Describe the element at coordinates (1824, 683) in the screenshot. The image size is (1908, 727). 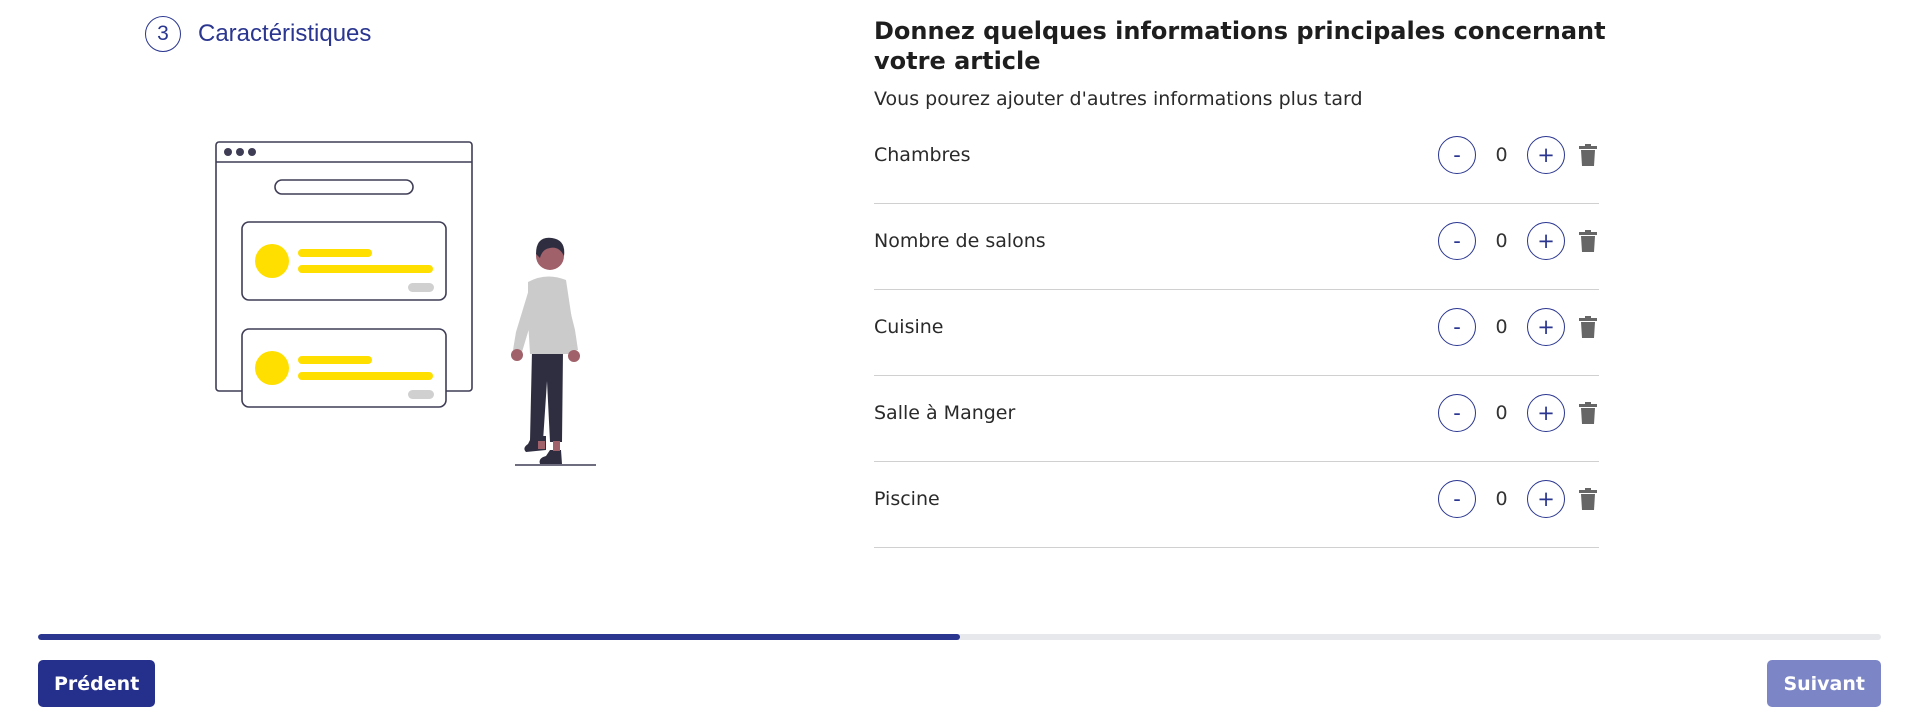
I see `next-button: Suivant` at that location.